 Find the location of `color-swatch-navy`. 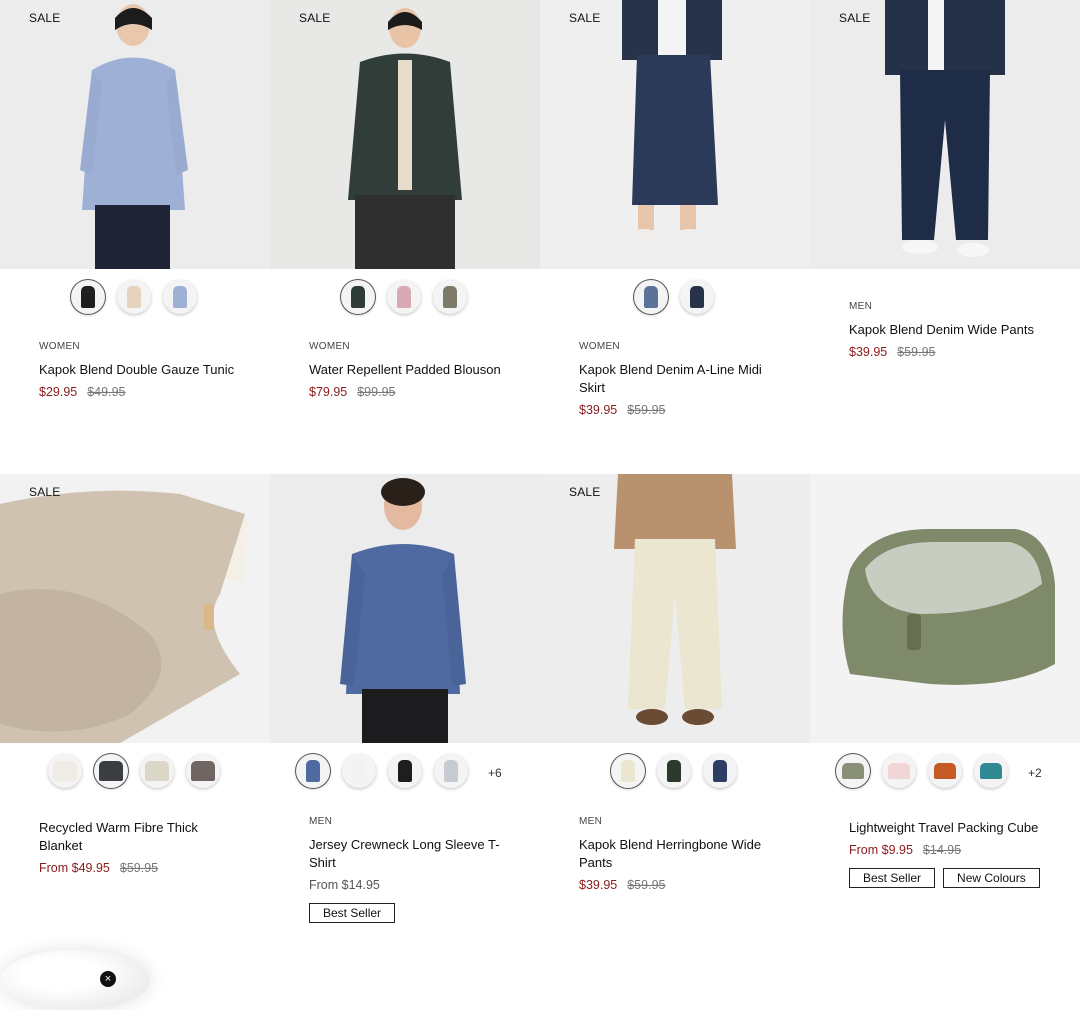

color-swatch-navy is located at coordinates (720, 771).